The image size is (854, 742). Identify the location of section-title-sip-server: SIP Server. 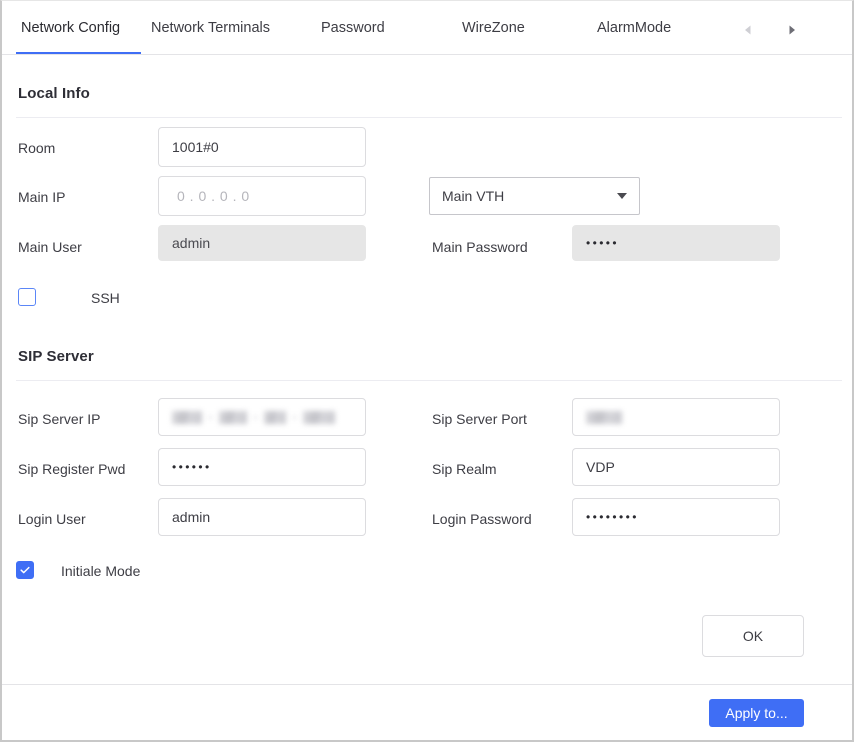
(56, 356).